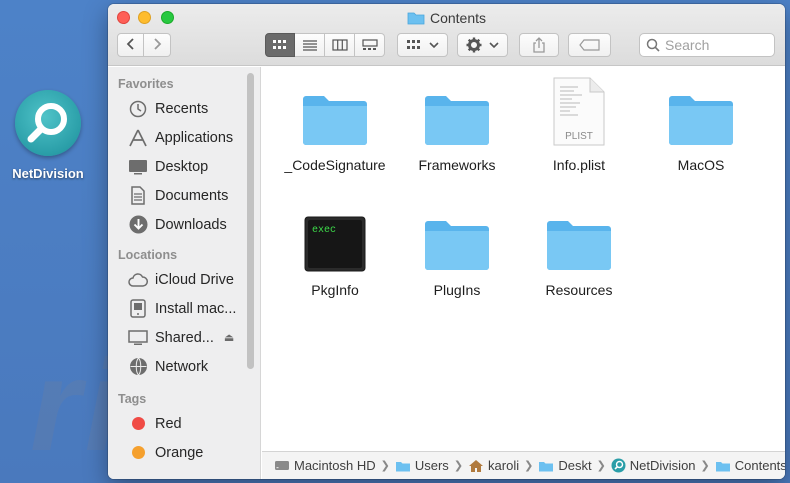  Describe the element at coordinates (184, 452) in the screenshot. I see `sidebar-item-tag-orange: Orange` at that location.